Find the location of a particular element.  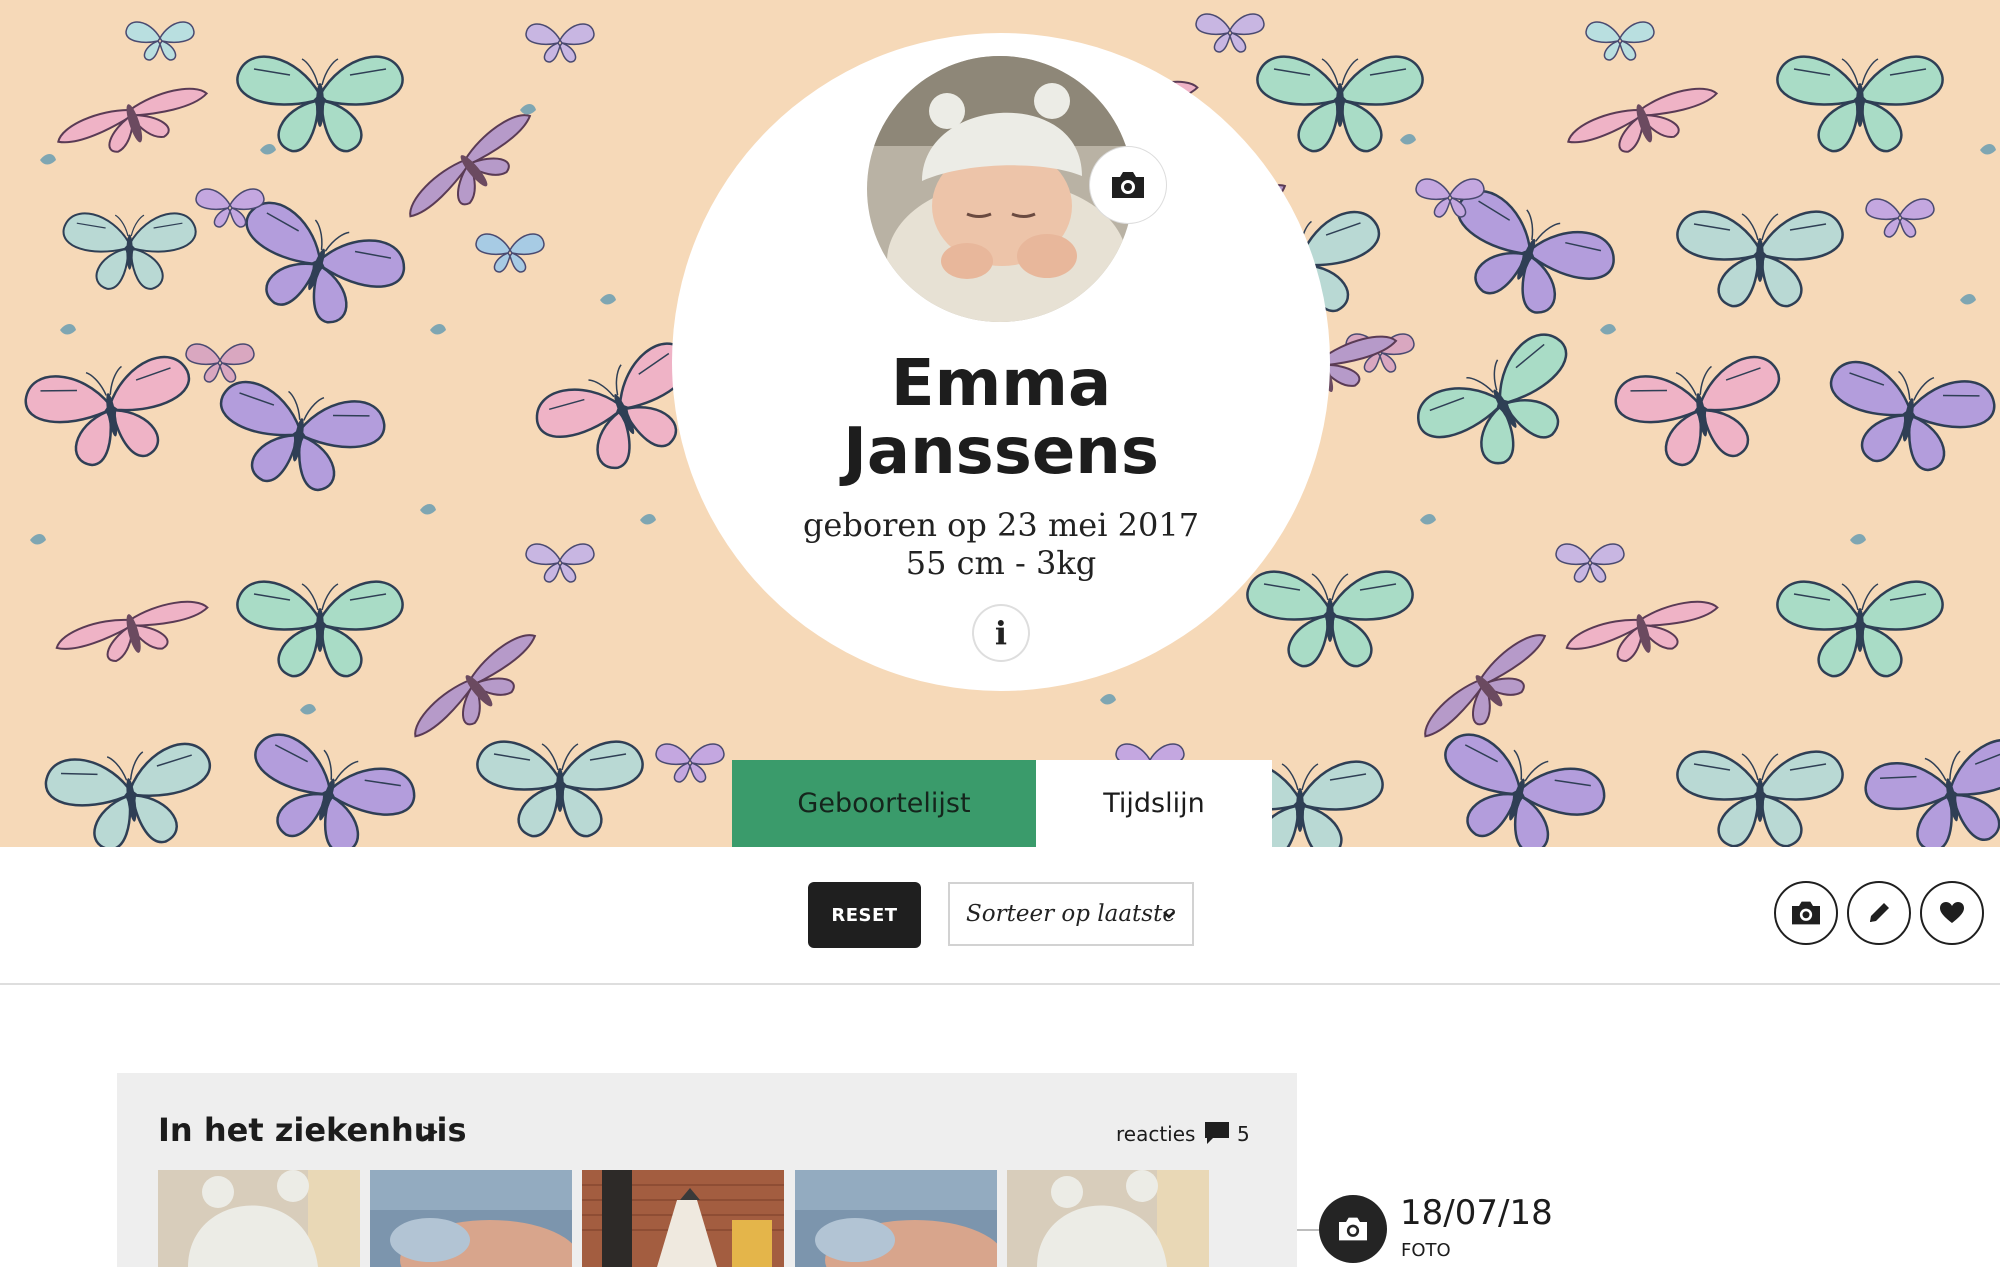

sort-select: Sorteer op laatste is located at coordinates (1071, 914).